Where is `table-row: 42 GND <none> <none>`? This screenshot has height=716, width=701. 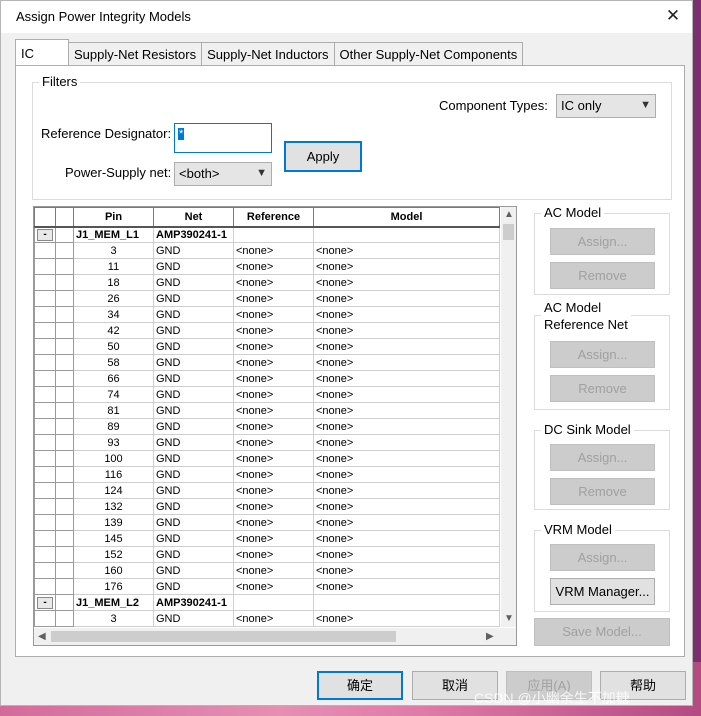
table-row: 42 GND <none> <none> is located at coordinates (267, 330).